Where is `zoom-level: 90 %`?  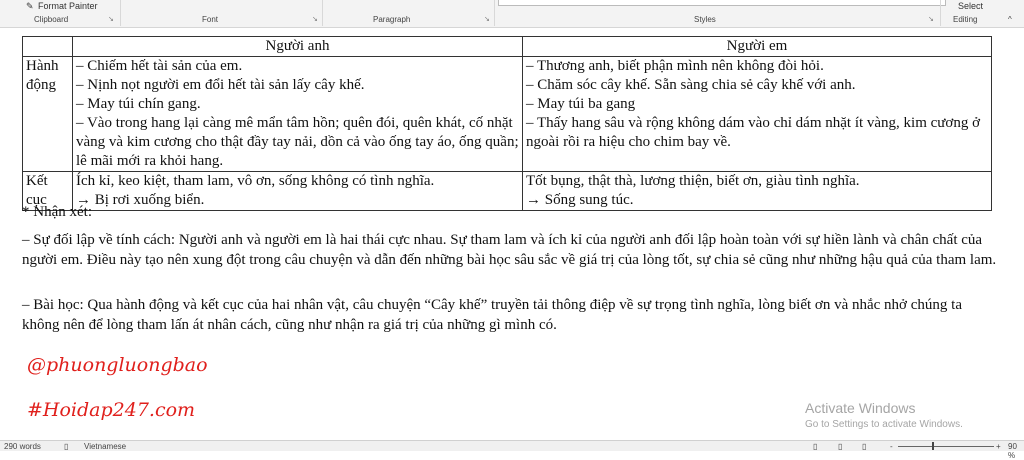 zoom-level: 90 % is located at coordinates (1016, 451).